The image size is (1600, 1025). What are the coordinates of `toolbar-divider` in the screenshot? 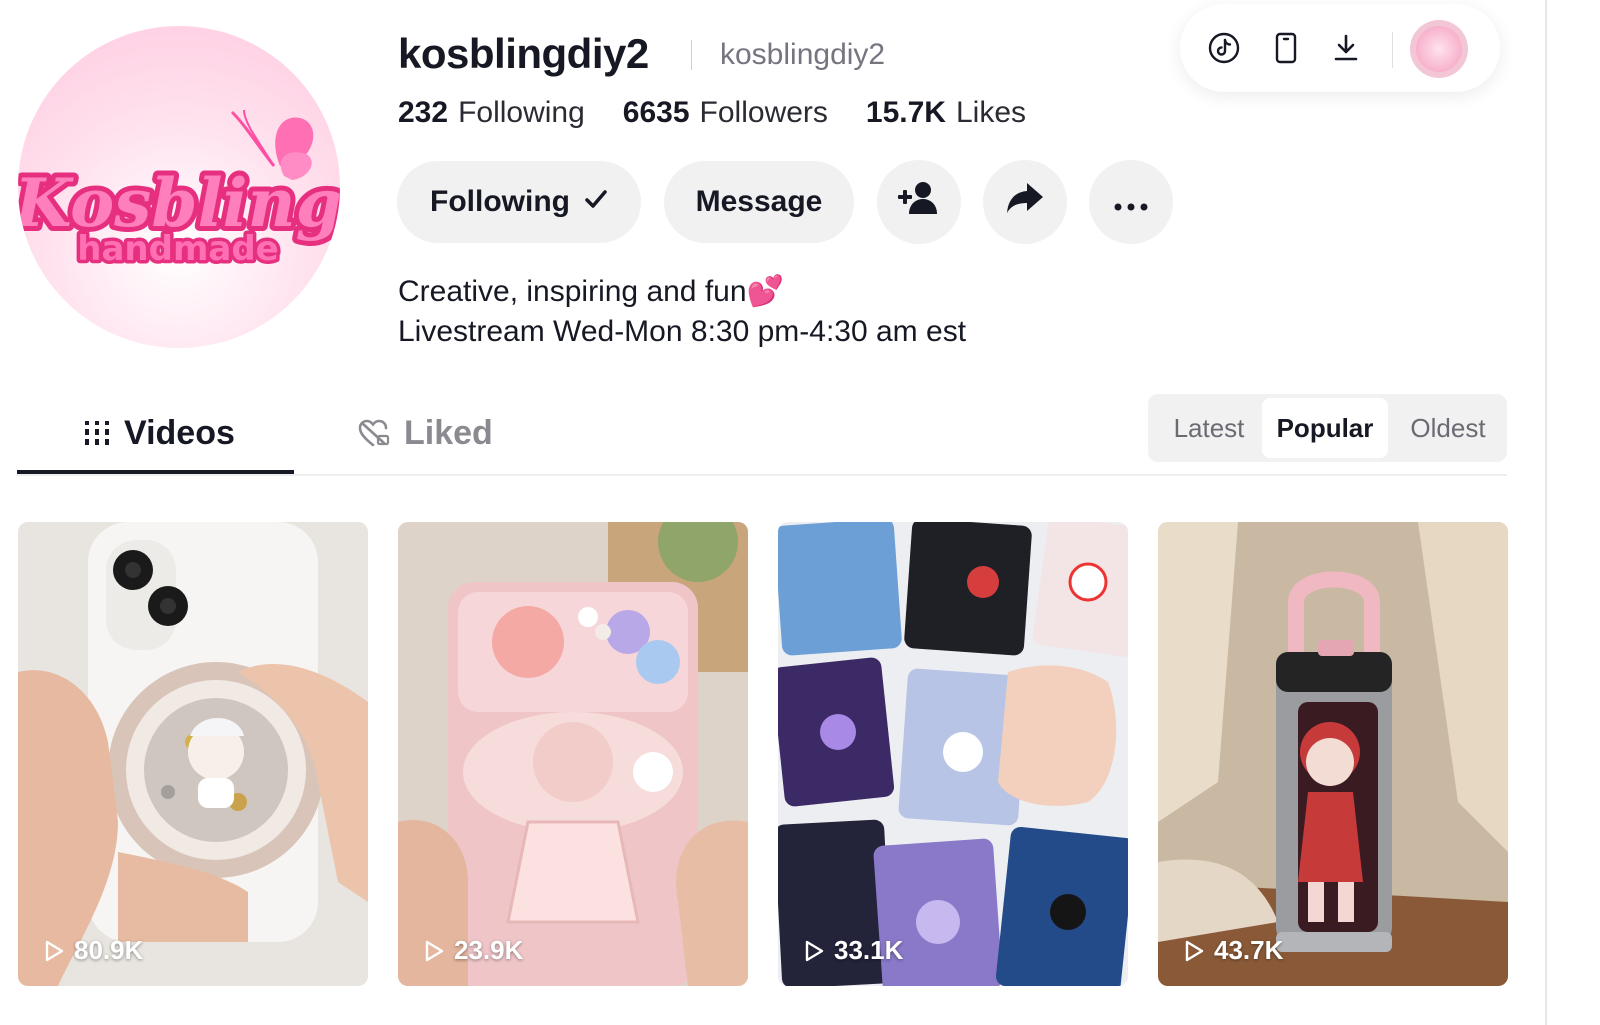 It's located at (1392, 50).